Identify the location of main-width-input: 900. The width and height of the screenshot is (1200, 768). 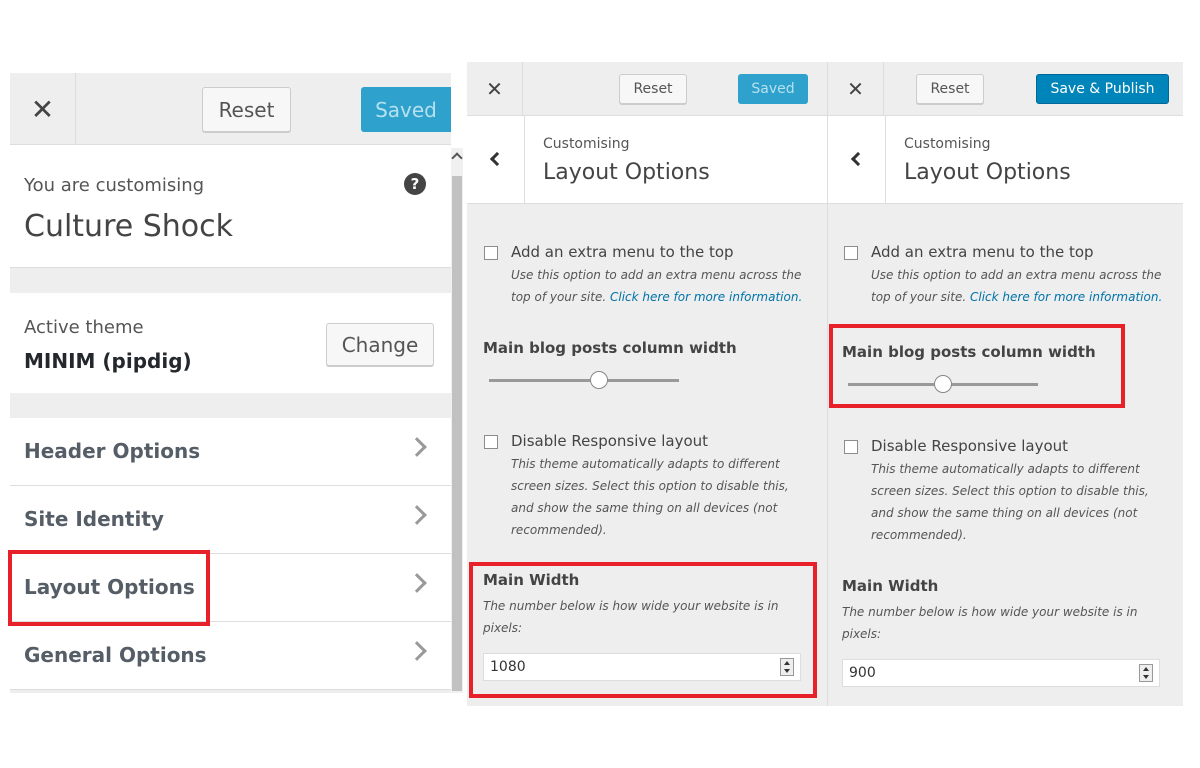
(1001, 673).